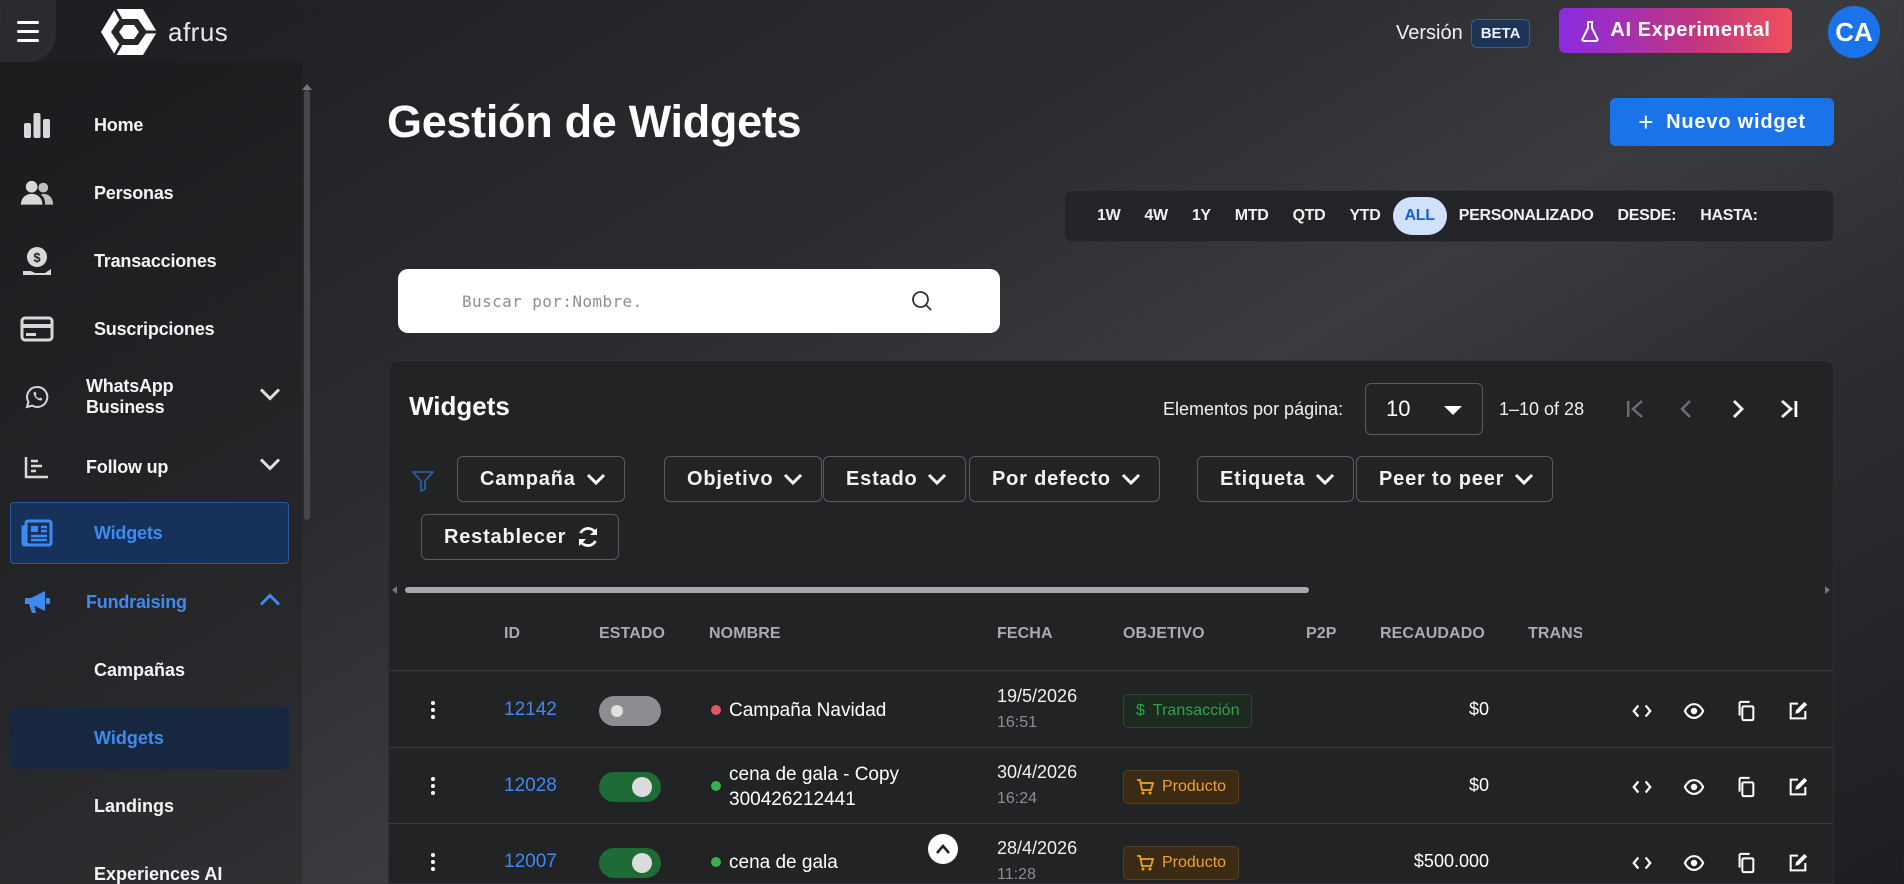  I want to click on ai-experimental-button: AI Experimental, so click(1675, 30).